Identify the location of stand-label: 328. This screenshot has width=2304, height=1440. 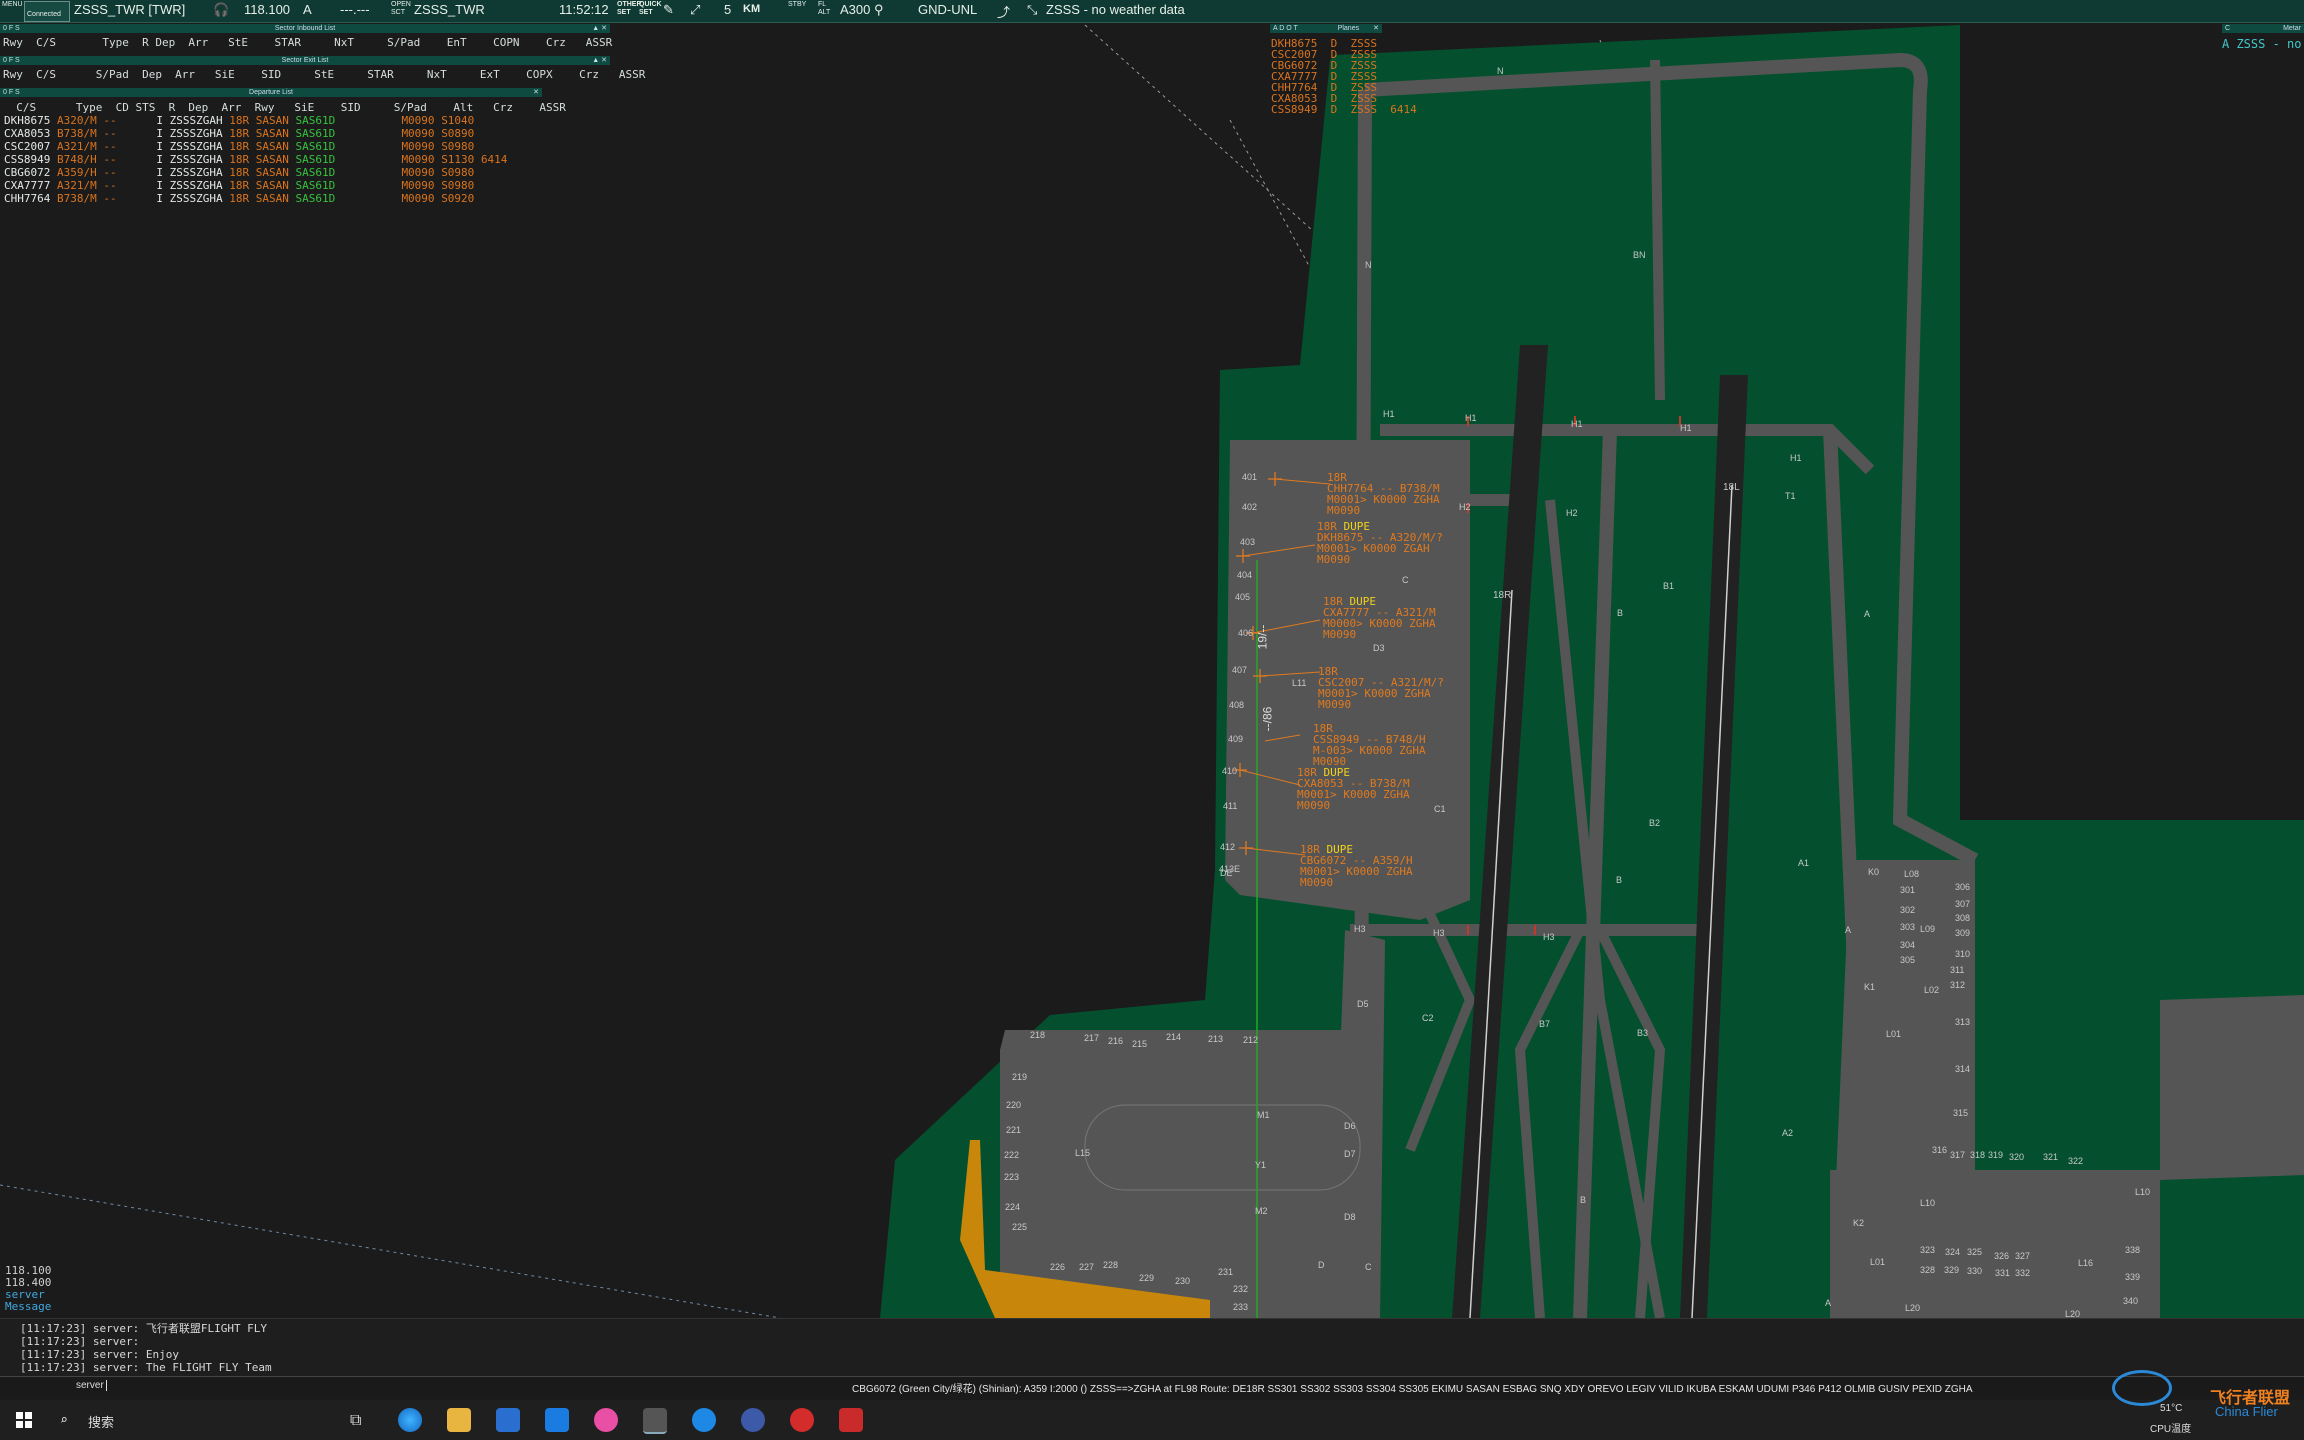
(1927, 1270).